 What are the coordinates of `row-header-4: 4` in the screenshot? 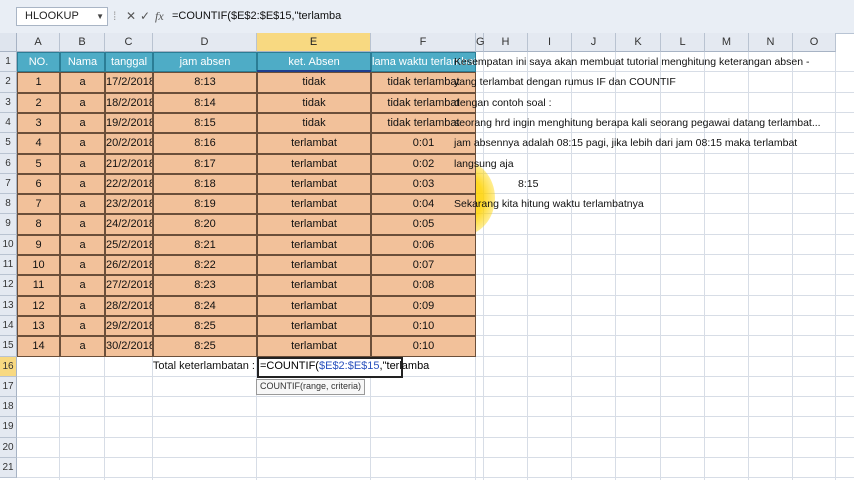 It's located at (8, 123).